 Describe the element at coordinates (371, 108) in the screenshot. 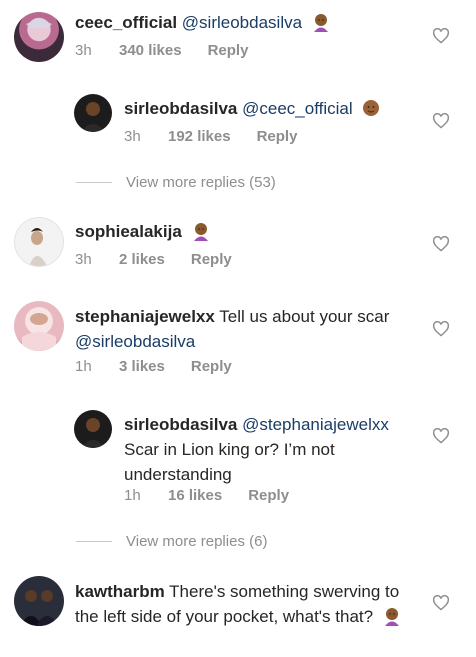

I see `baby-face-emoji` at that location.